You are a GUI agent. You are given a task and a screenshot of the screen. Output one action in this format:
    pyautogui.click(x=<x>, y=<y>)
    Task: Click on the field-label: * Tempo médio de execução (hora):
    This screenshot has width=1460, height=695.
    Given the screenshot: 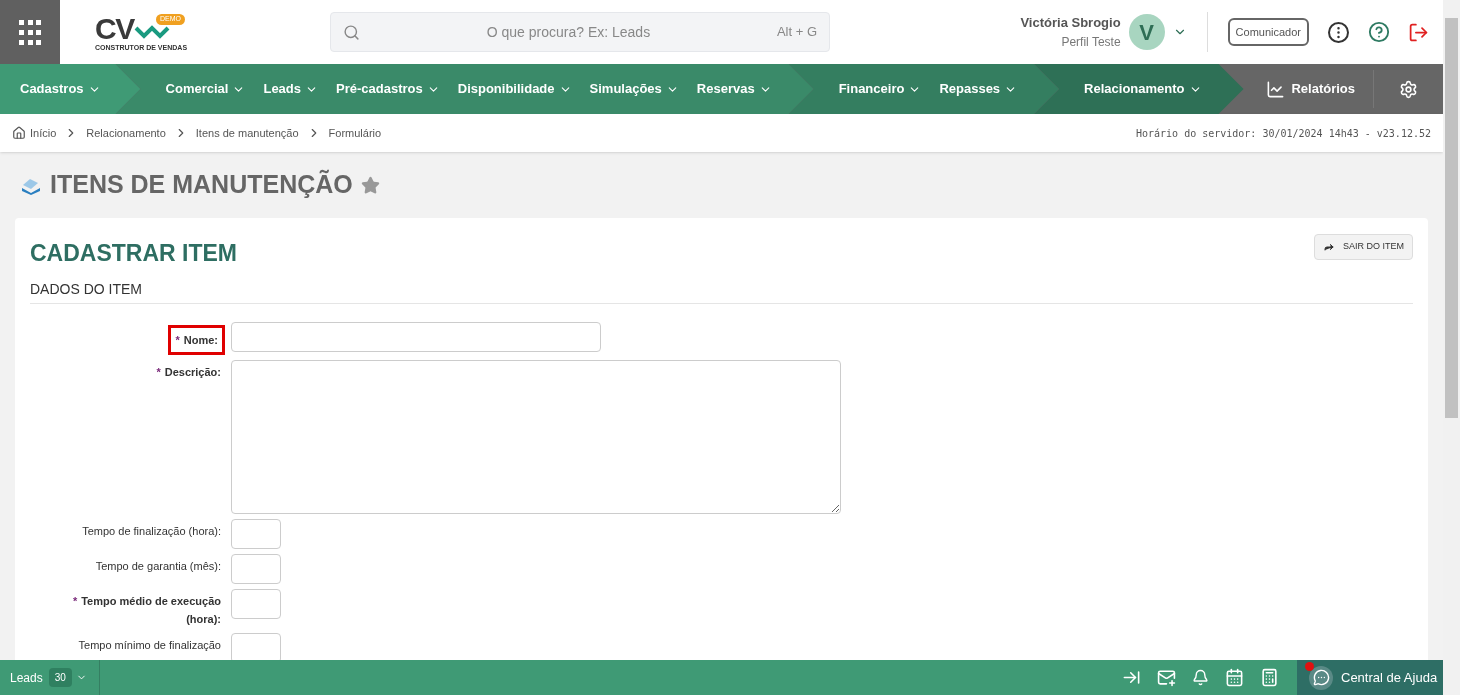 What is the action you would take?
    pyautogui.click(x=146, y=610)
    